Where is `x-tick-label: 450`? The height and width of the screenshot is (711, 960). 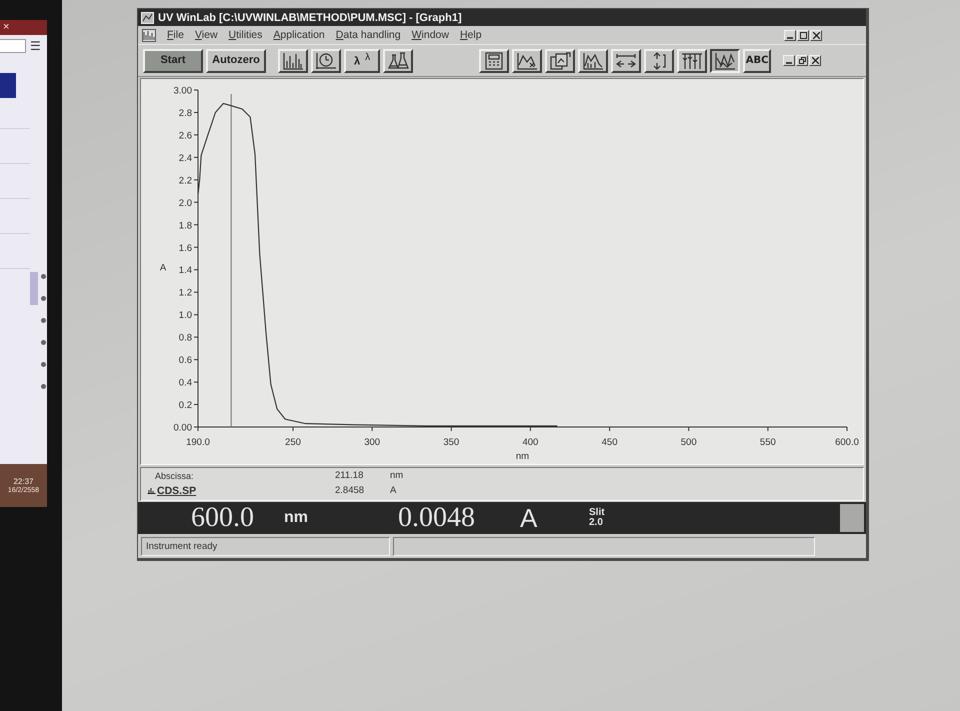
x-tick-label: 450 is located at coordinates (610, 442).